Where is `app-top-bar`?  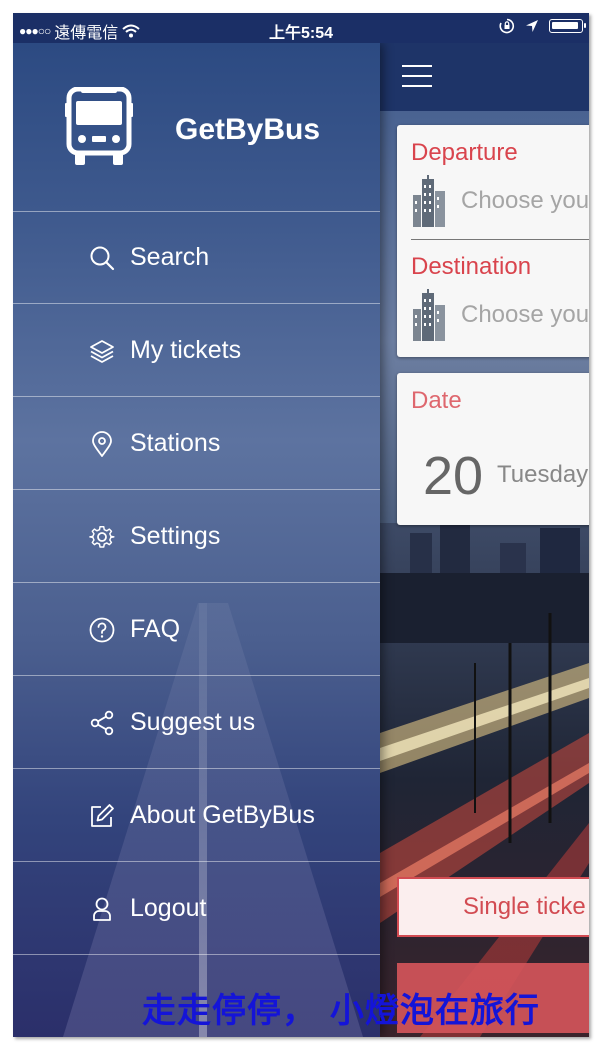
app-top-bar is located at coordinates (484, 77).